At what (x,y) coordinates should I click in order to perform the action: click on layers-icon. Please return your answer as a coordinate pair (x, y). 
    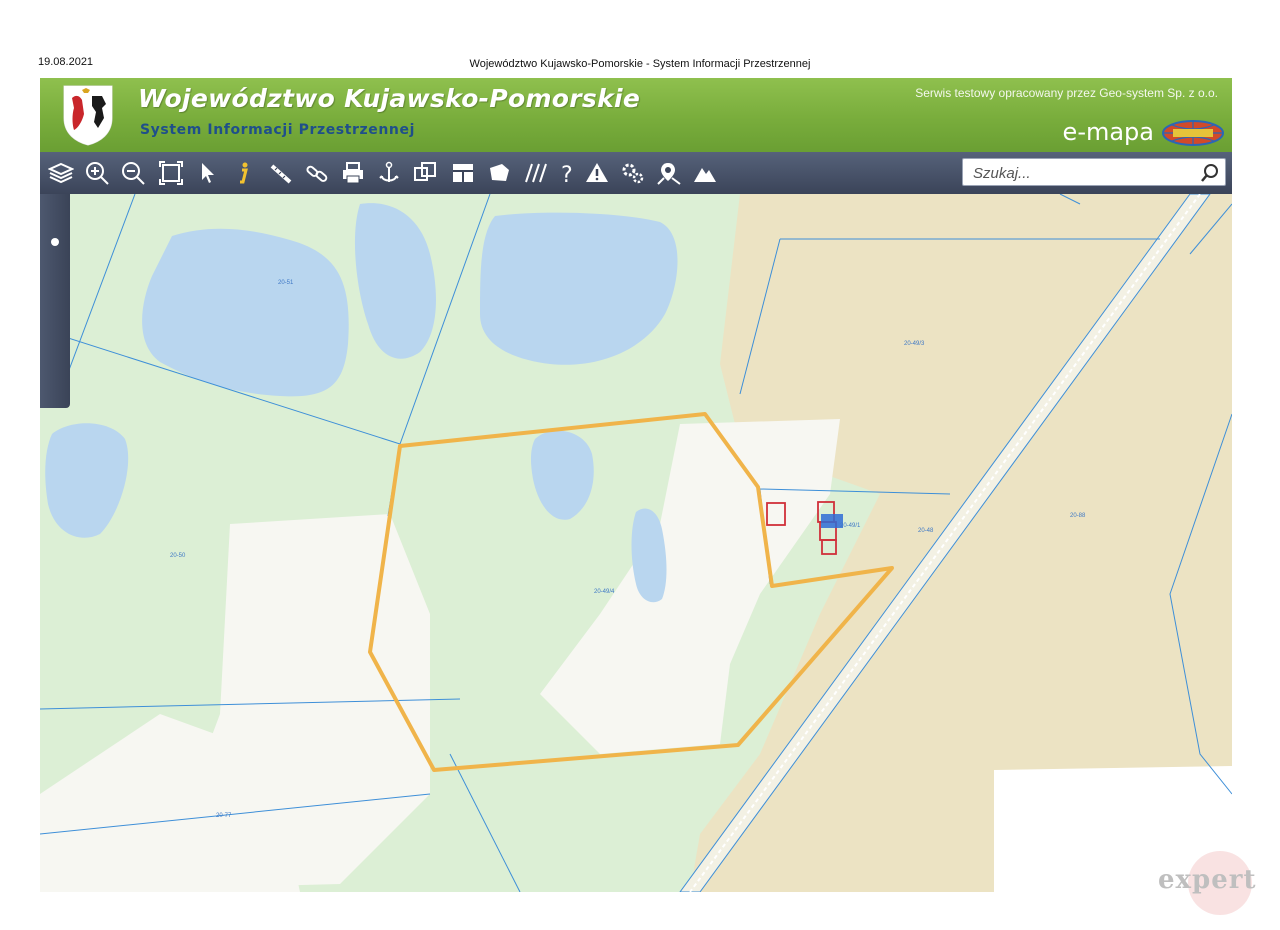
    Looking at the image, I should click on (61, 173).